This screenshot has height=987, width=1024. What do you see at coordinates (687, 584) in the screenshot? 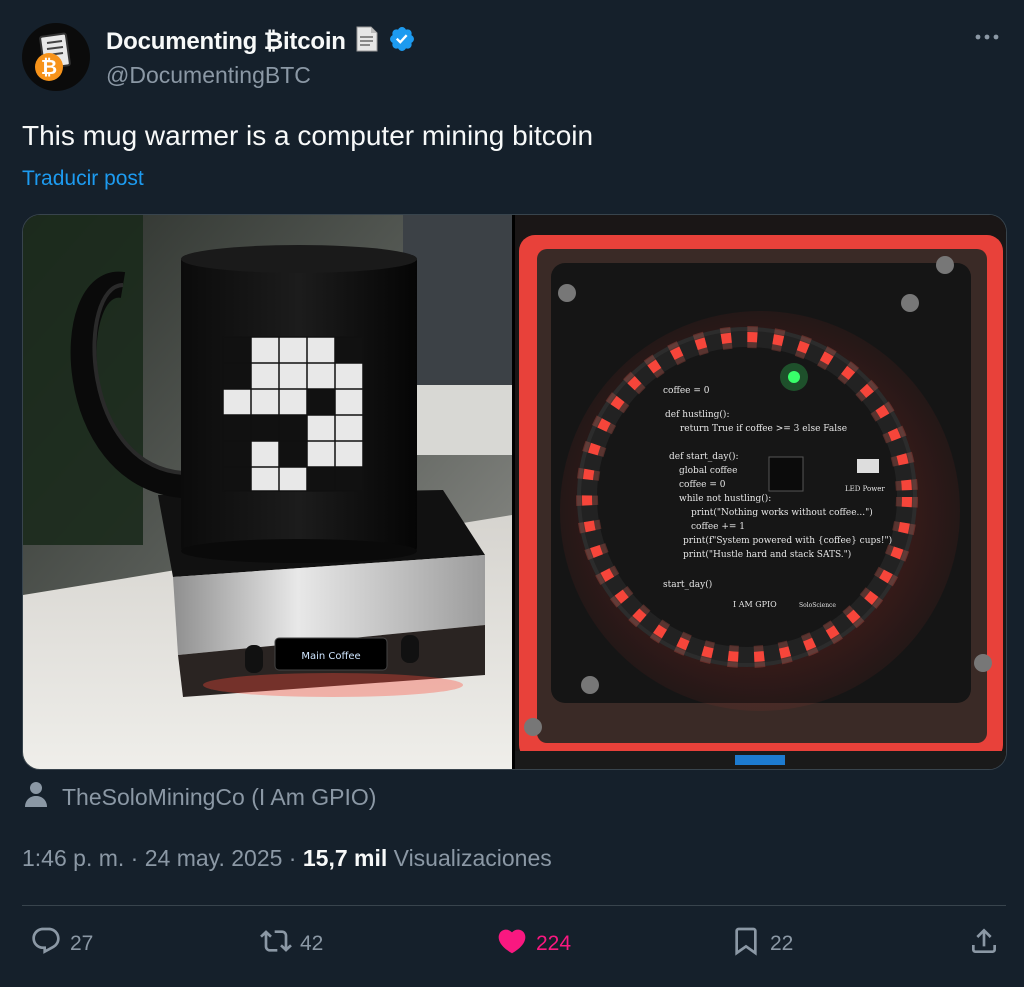
I see `pcb-code-line: start_day()` at bounding box center [687, 584].